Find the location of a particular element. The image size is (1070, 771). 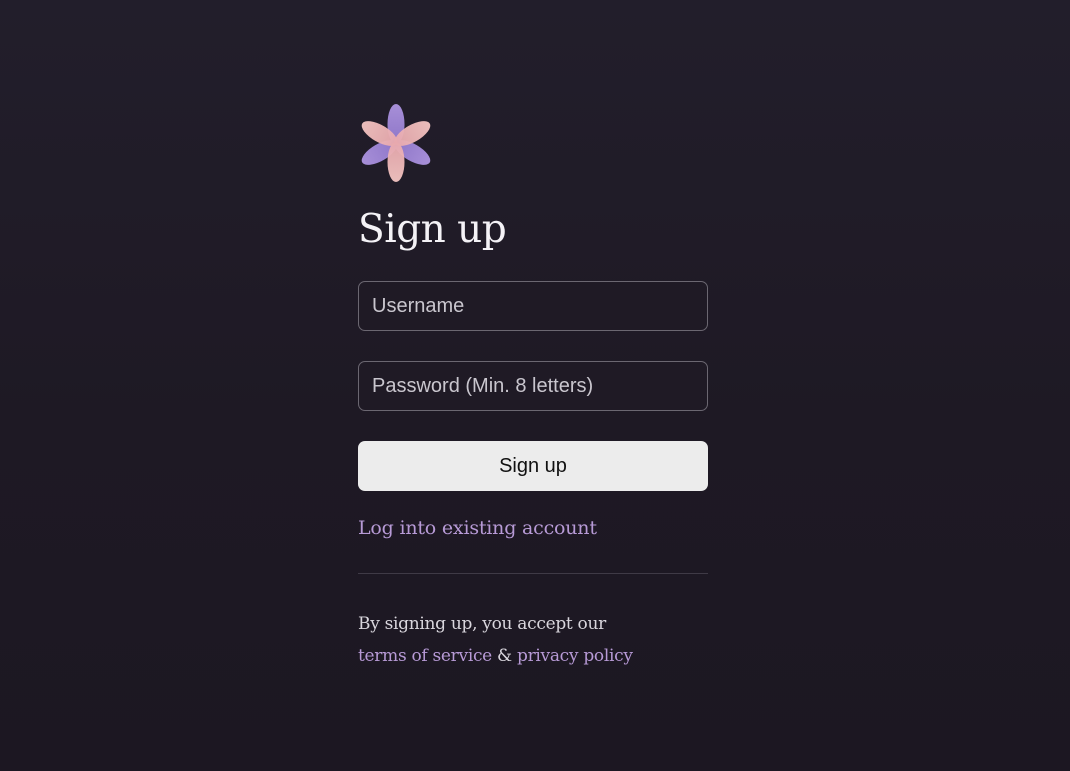

terms-prefix-text: By signing up, you accept our is located at coordinates (482, 624).